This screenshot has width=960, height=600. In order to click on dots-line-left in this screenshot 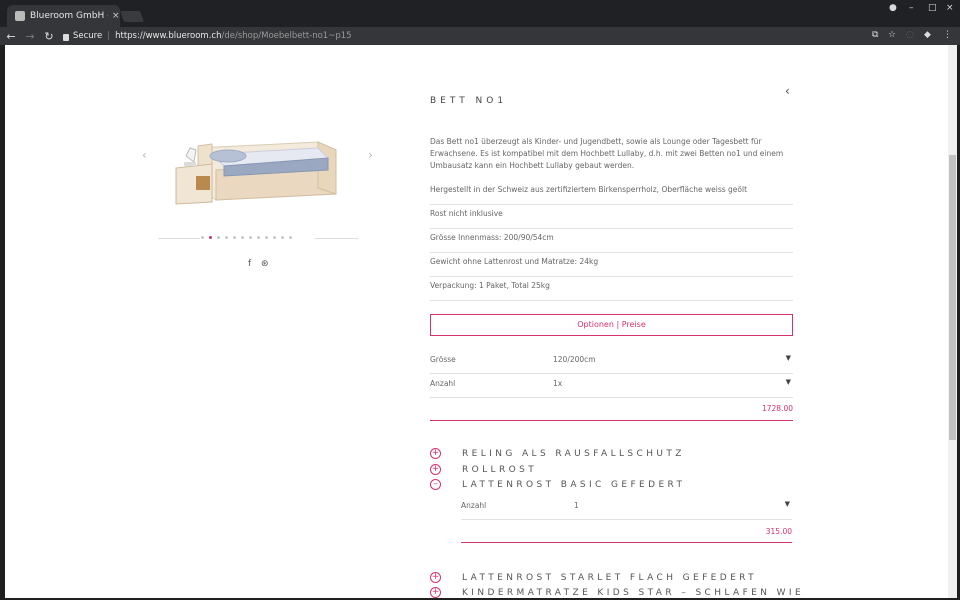, I will do `click(179, 238)`.